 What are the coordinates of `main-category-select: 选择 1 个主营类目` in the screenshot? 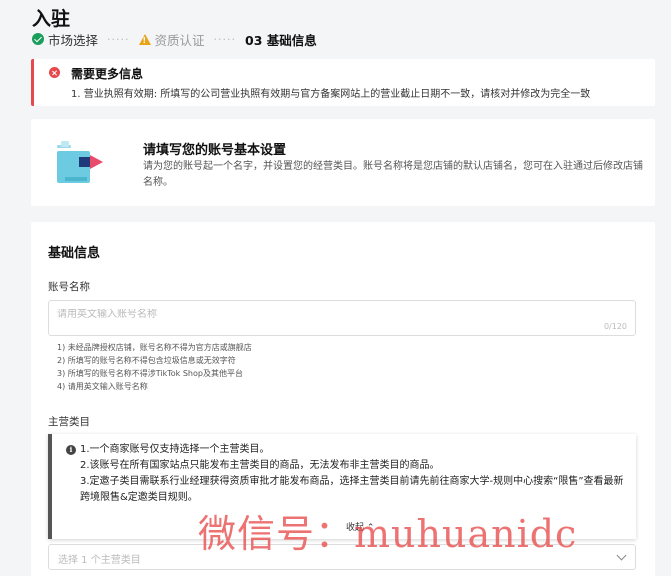 It's located at (342, 557).